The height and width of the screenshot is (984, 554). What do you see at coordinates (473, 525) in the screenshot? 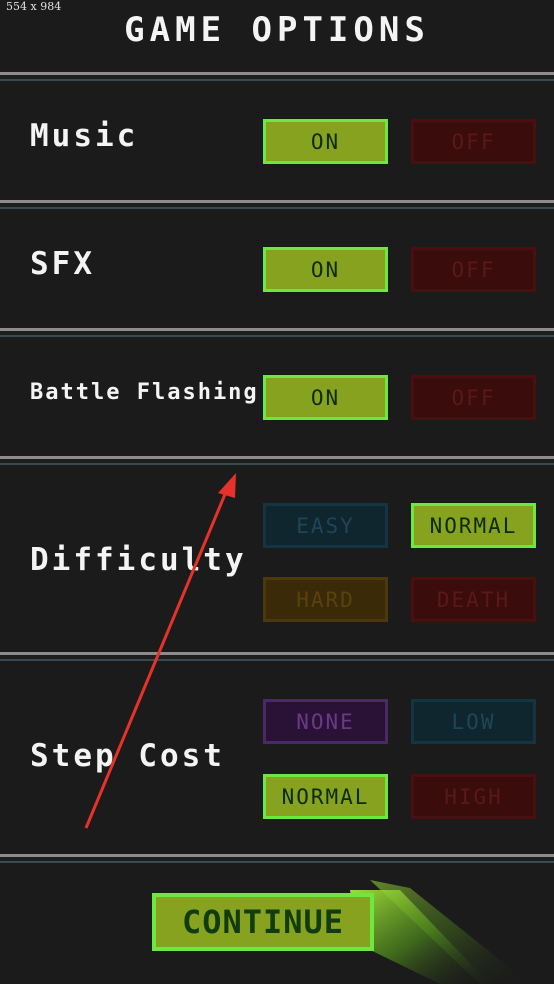
I see `difficulty-normal-button: NORMAL` at bounding box center [473, 525].